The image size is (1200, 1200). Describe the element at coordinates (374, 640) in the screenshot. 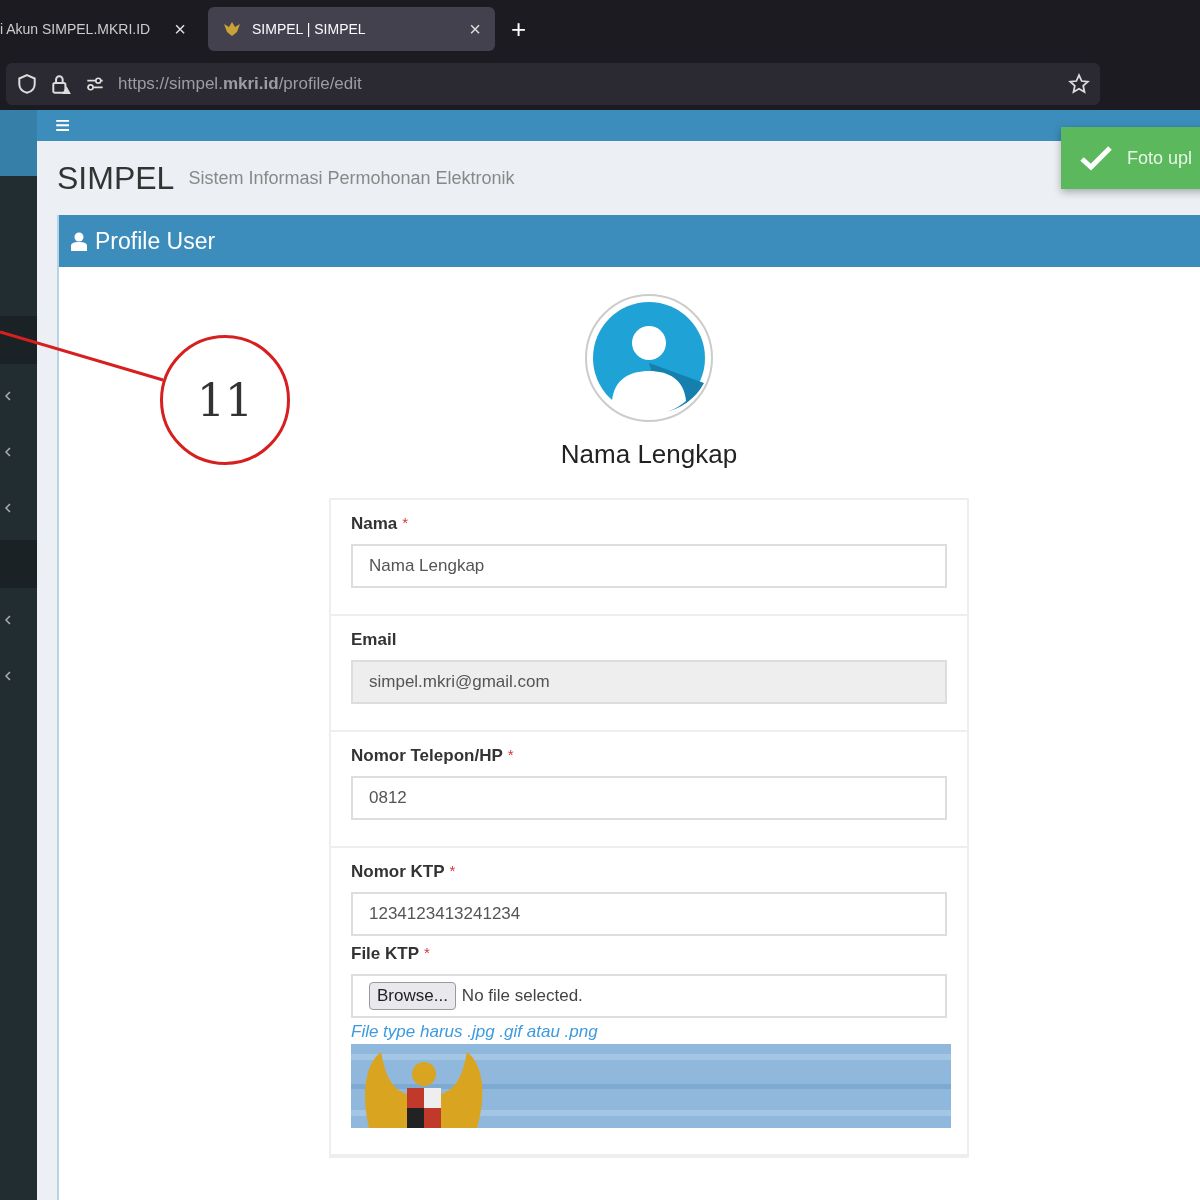

I see `field-label: Email` at that location.